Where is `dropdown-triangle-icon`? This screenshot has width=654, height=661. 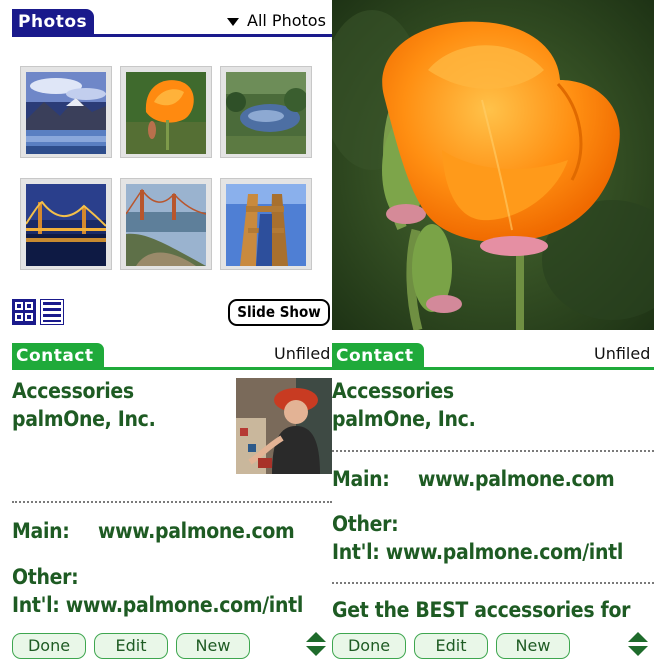
dropdown-triangle-icon is located at coordinates (233, 21).